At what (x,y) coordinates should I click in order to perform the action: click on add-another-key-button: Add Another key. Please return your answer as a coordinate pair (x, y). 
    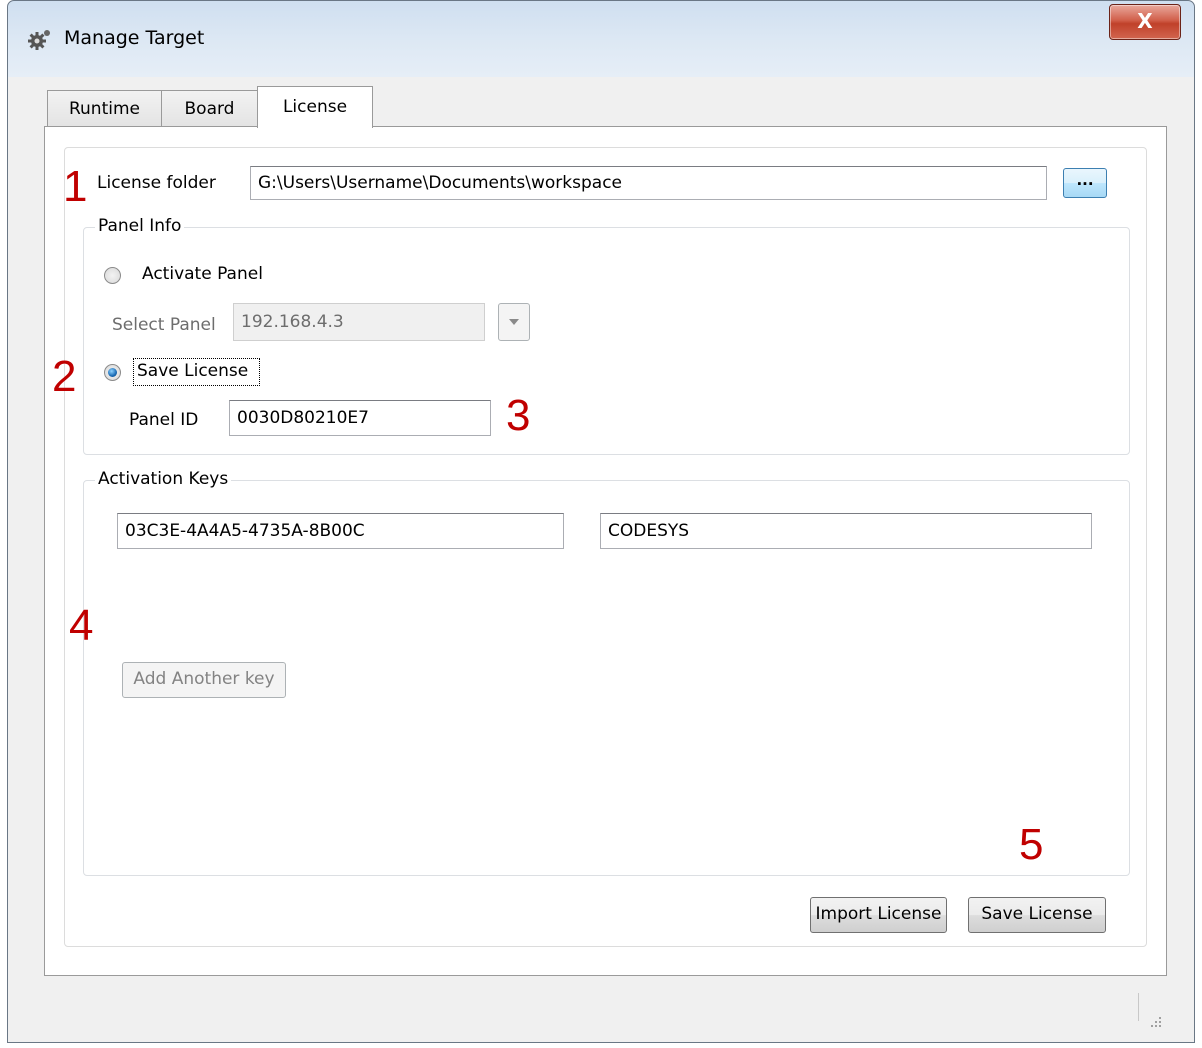
    Looking at the image, I should click on (204, 680).